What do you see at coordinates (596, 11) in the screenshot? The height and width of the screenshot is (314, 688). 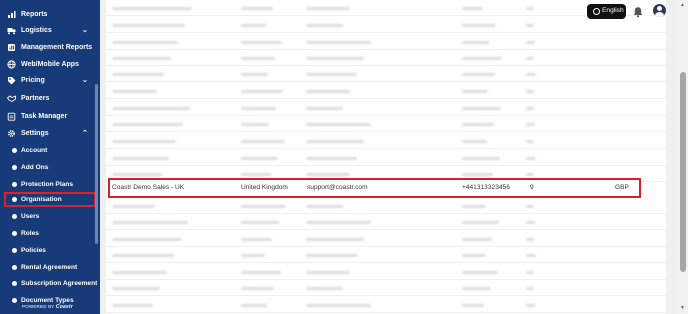 I see `globe-icon` at bounding box center [596, 11].